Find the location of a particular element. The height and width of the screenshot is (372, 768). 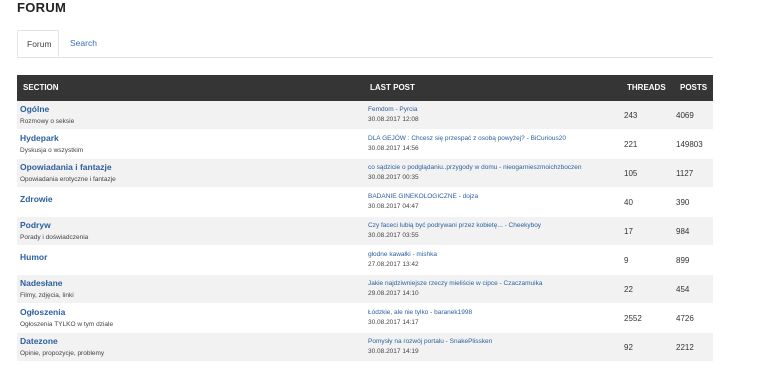

tab-bar: Forum Search is located at coordinates (365, 44).